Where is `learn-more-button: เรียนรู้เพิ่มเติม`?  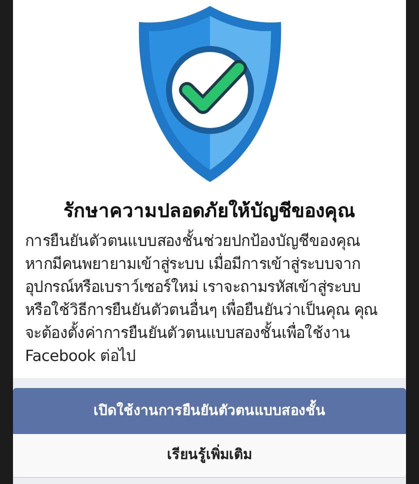
learn-more-button: เรียนรู้เพิ่มเติม is located at coordinates (209, 456).